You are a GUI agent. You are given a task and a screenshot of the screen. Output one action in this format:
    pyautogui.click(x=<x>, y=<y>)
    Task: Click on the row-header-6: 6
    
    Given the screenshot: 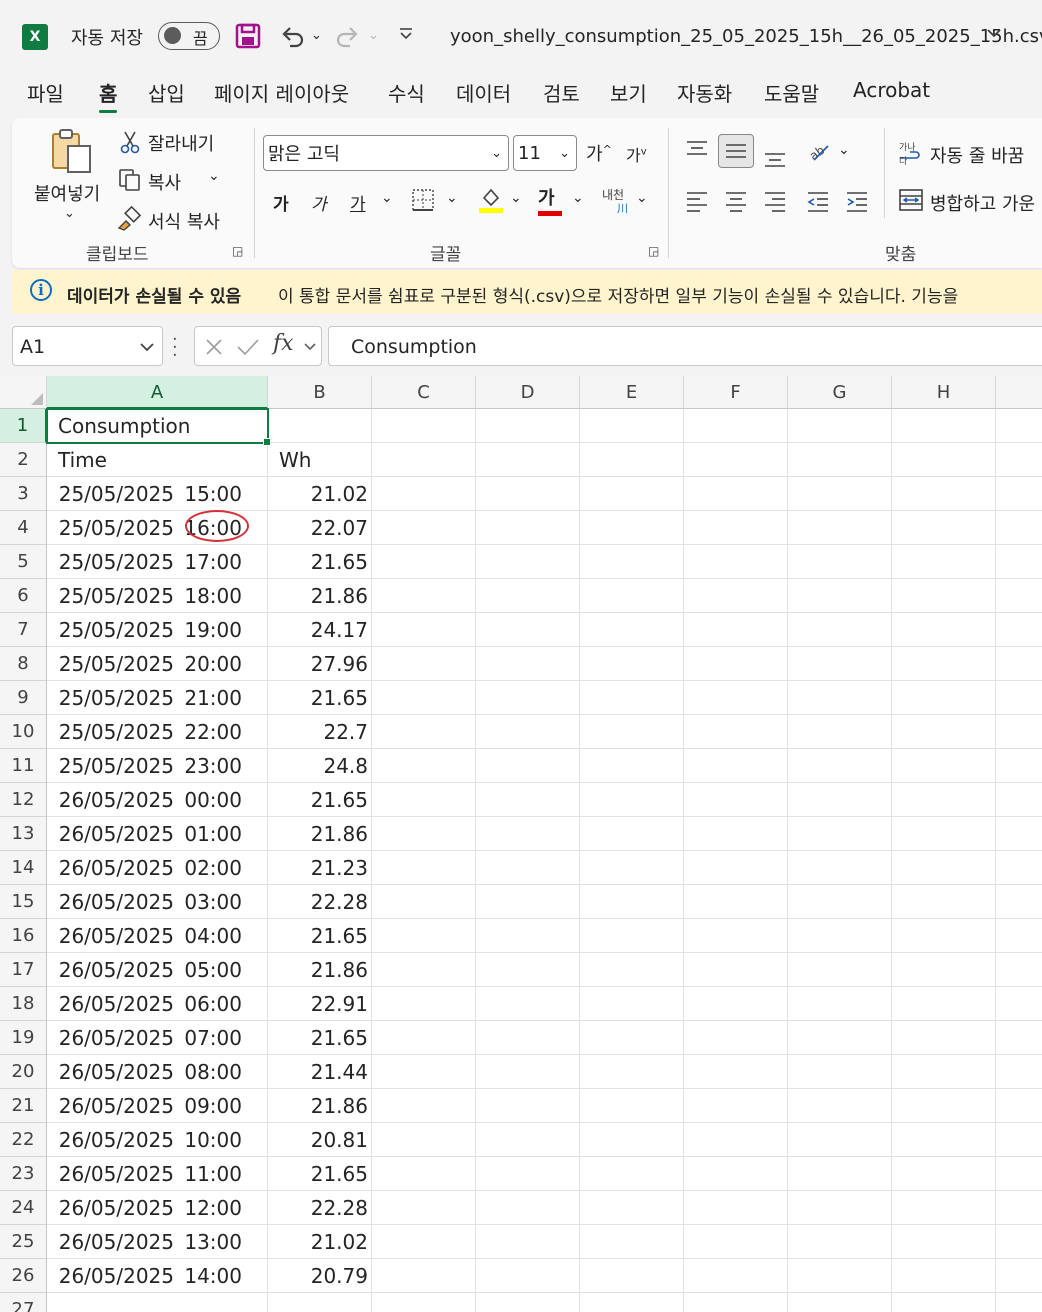 What is the action you would take?
    pyautogui.click(x=23, y=596)
    